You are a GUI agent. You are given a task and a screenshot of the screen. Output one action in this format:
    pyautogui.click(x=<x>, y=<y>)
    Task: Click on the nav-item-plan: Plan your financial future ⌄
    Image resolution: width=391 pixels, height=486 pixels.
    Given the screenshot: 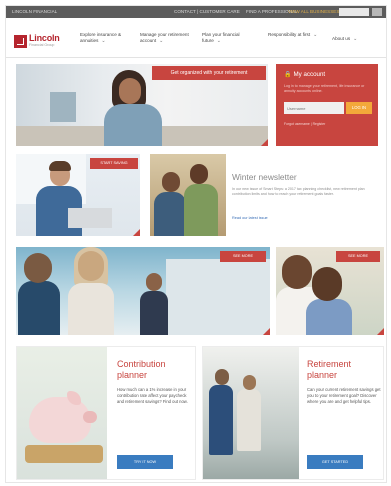 What is the action you would take?
    pyautogui.click(x=229, y=38)
    